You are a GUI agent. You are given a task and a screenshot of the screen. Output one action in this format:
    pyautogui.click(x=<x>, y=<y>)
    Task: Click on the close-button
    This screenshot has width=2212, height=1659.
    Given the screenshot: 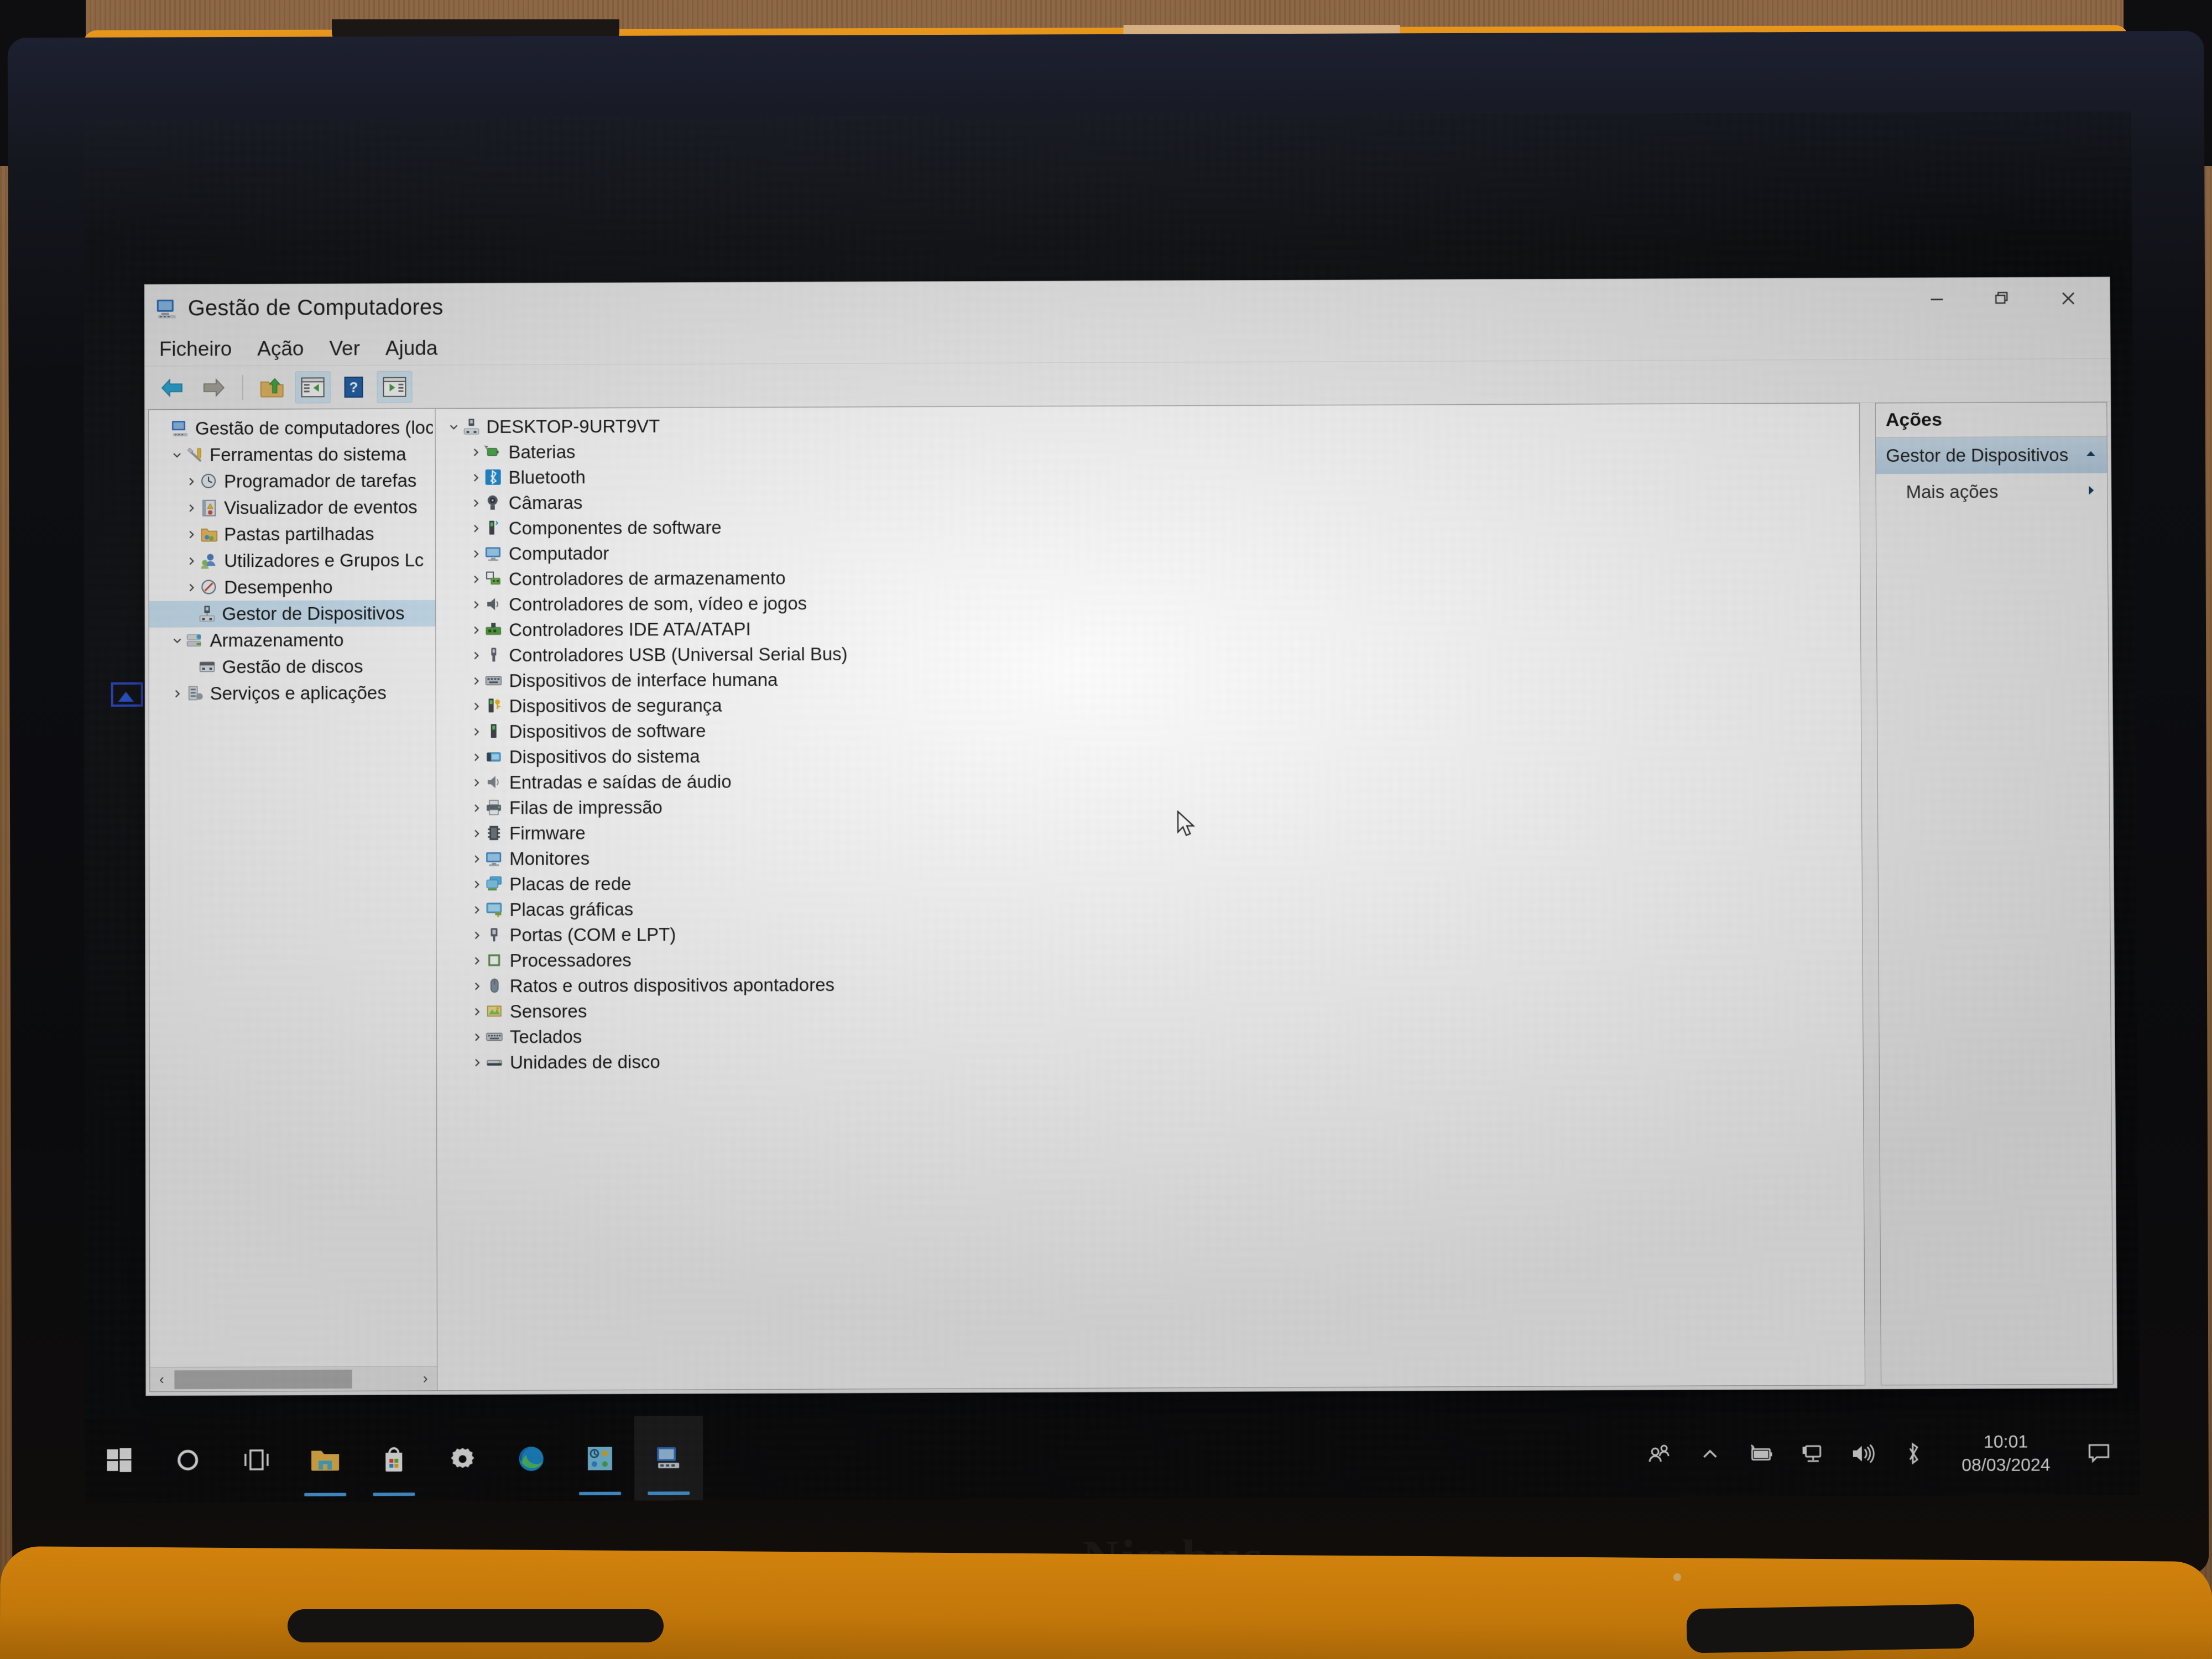 What is the action you would take?
    pyautogui.click(x=2068, y=298)
    